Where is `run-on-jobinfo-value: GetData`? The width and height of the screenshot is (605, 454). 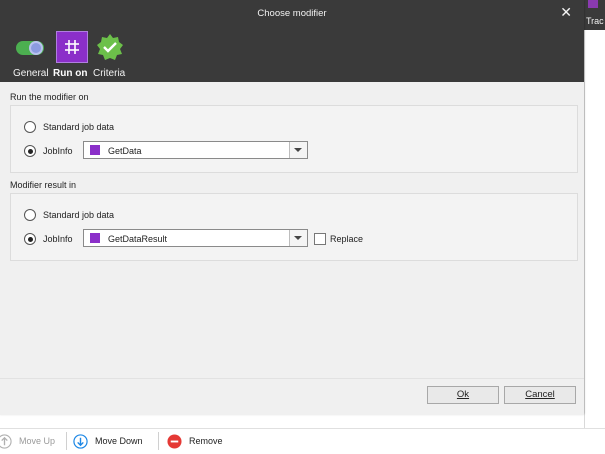 run-on-jobinfo-value: GetData is located at coordinates (125, 151).